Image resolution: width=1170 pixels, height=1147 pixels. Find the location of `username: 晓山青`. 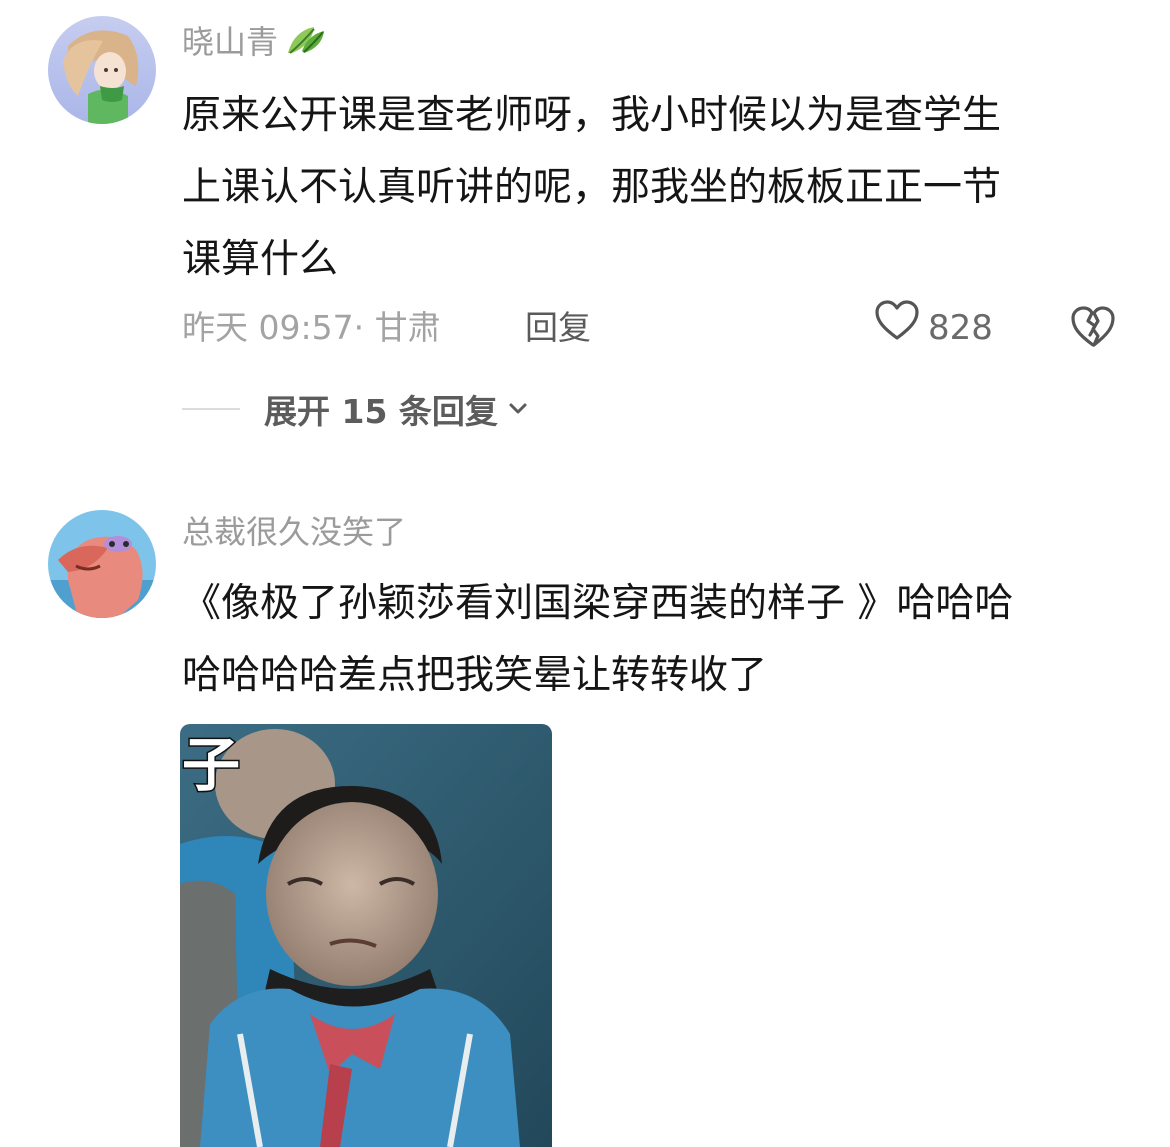

username: 晓山青 is located at coordinates (255, 44).